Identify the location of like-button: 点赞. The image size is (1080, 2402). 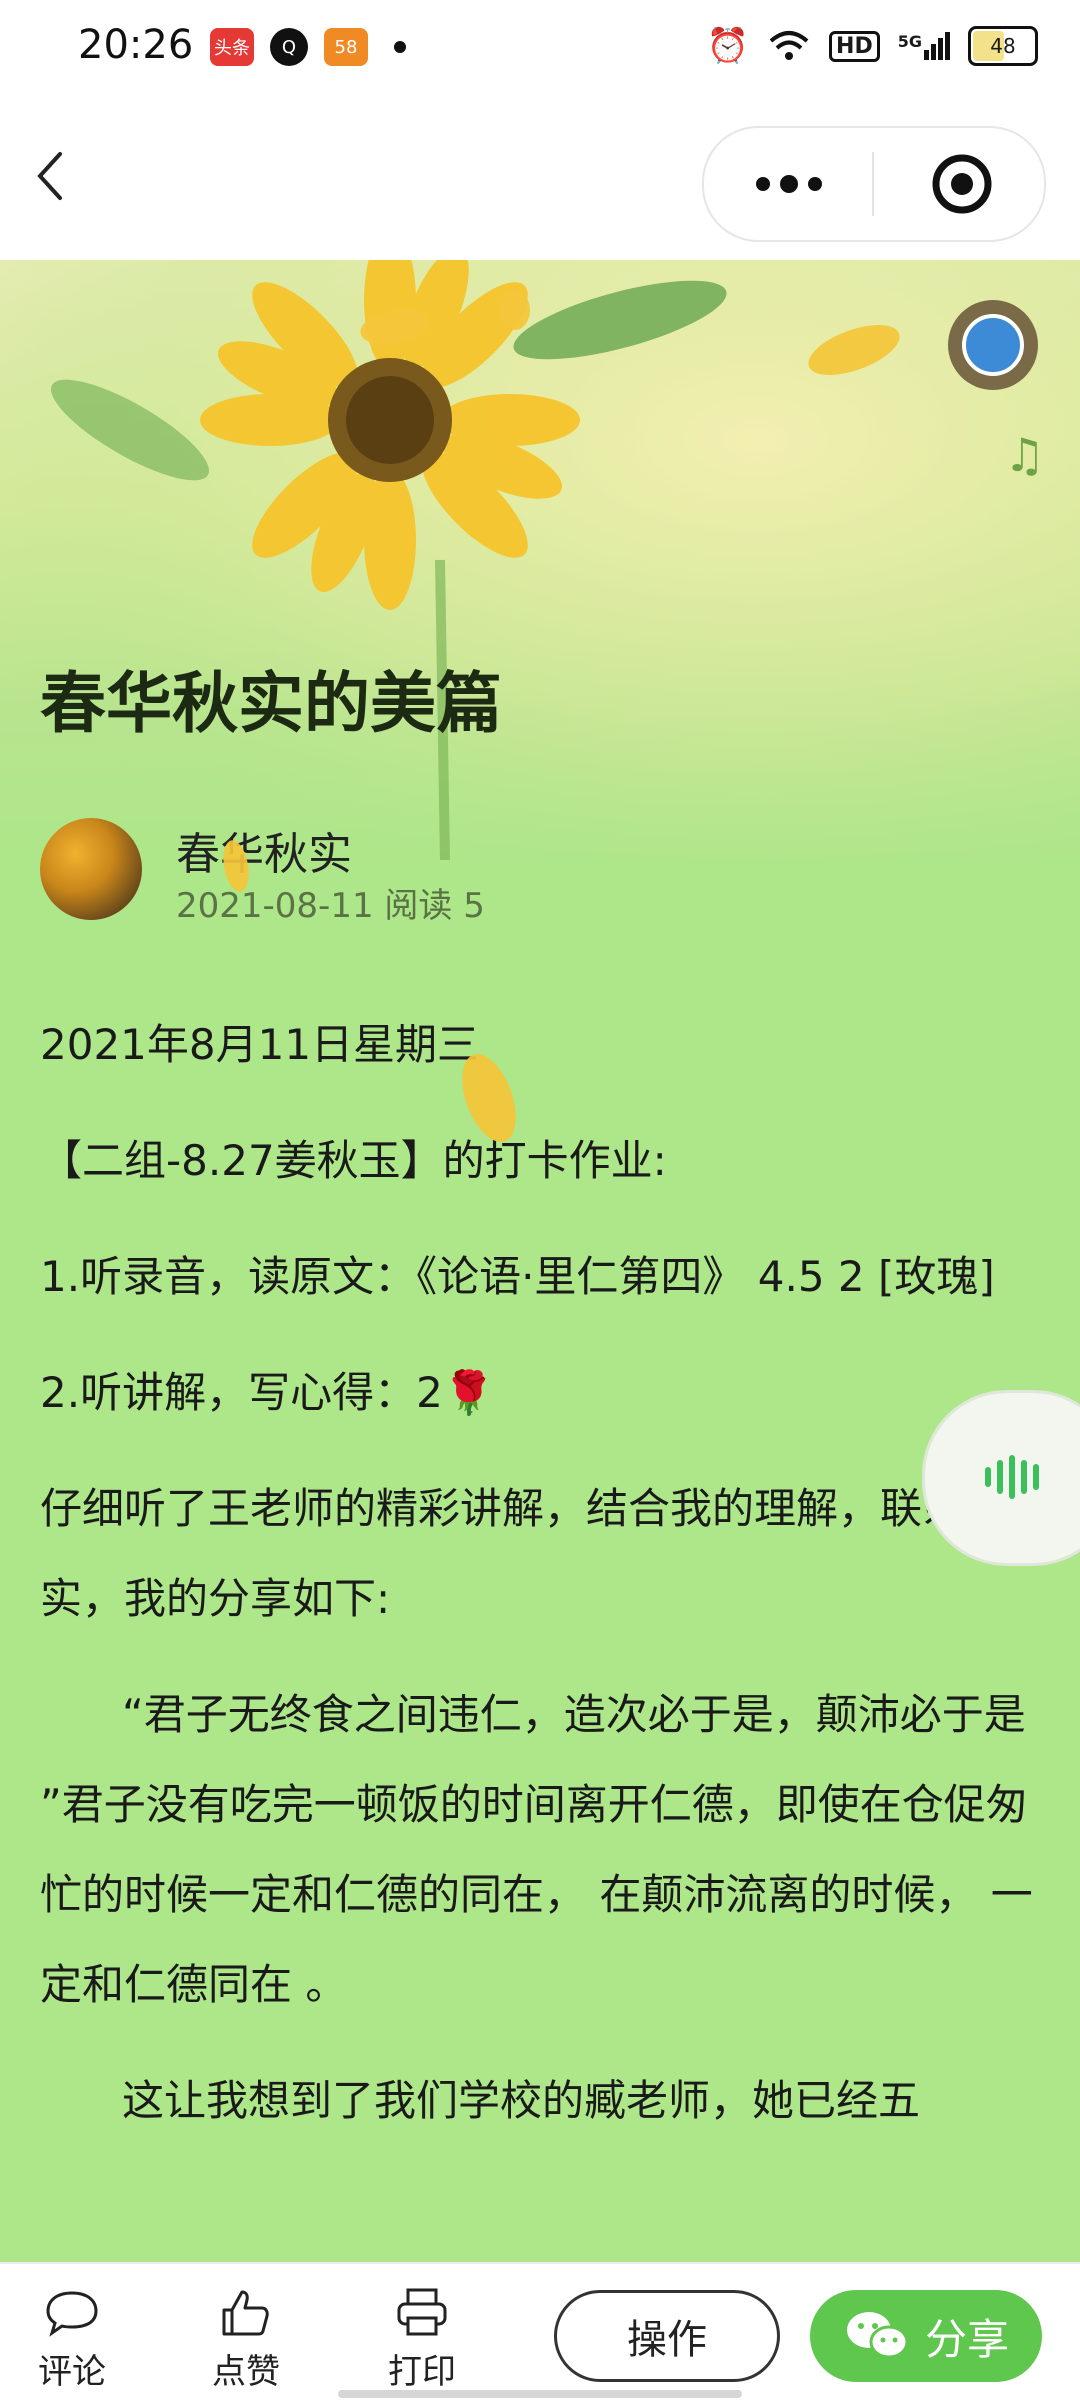
(246, 2339).